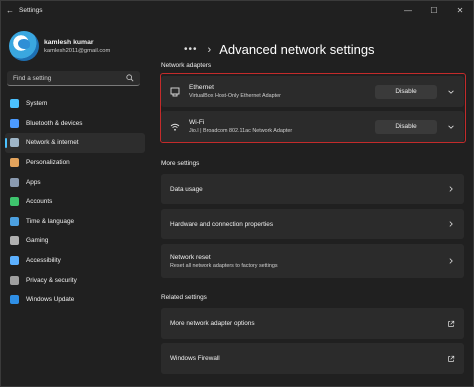 The height and width of the screenshot is (387, 474). I want to click on ethernet-icon, so click(175, 91).